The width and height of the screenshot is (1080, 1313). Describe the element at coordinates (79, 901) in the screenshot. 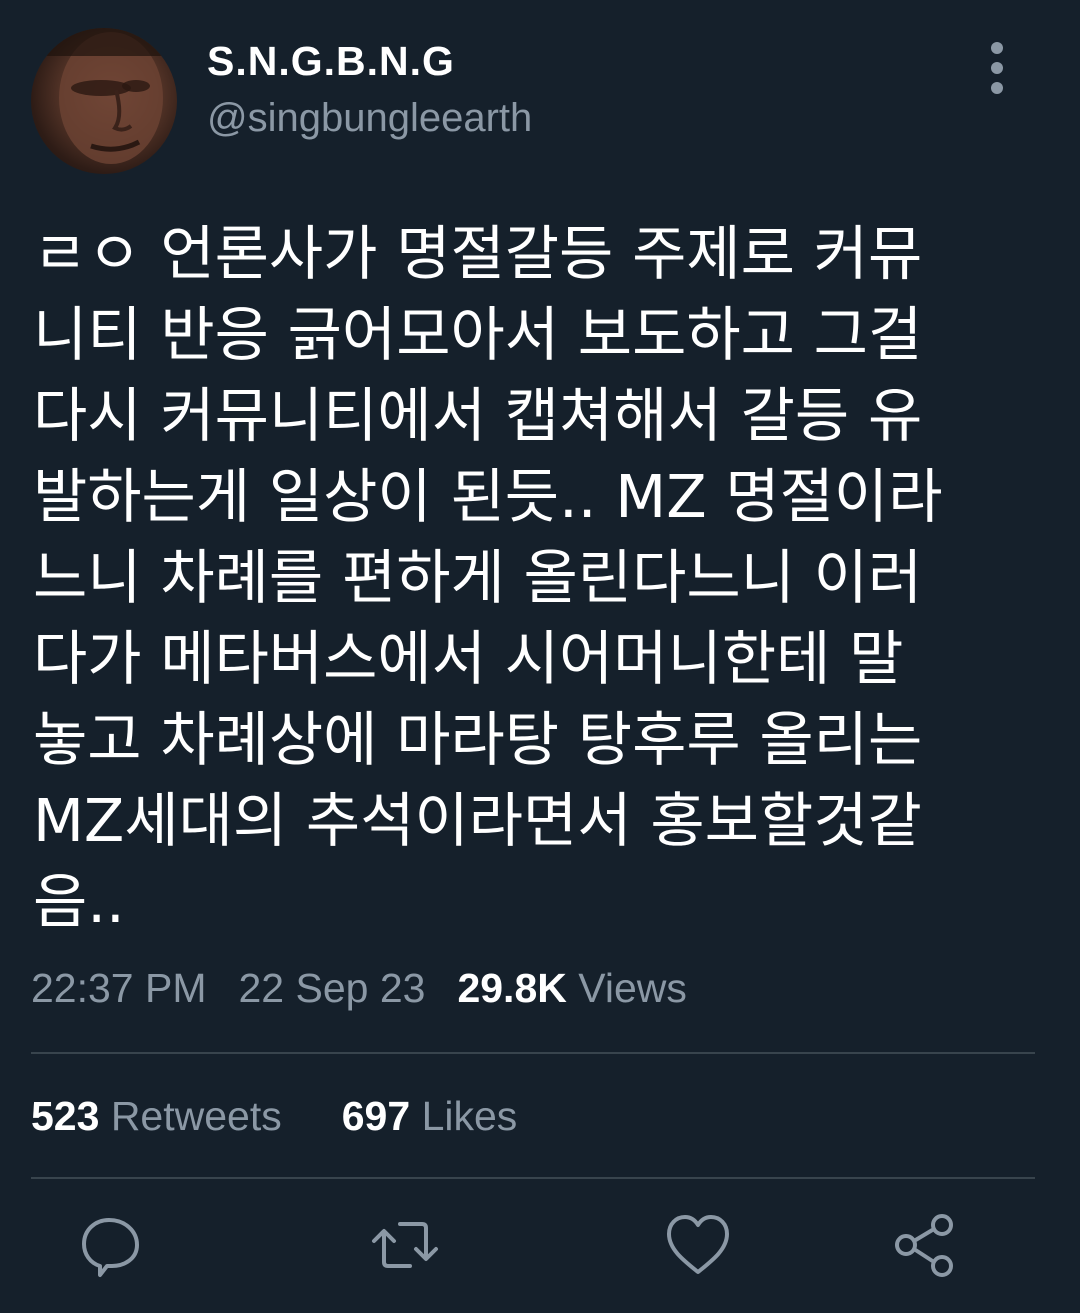

I see `tweet-text-line: 음..` at that location.